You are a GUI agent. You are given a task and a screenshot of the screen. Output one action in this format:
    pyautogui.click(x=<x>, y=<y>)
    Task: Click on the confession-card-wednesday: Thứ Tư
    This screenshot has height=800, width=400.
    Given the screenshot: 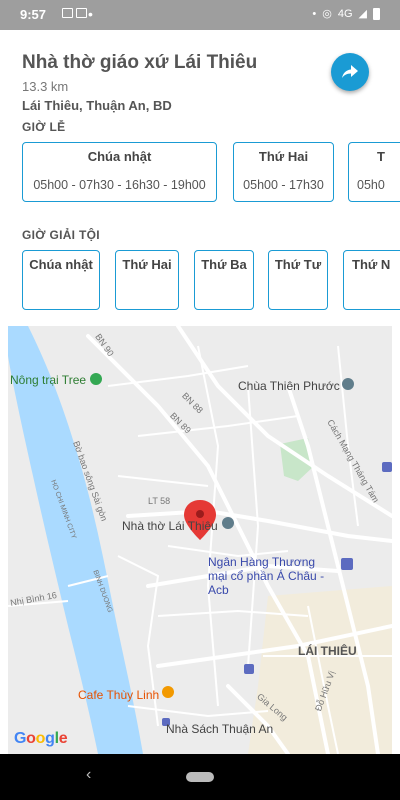 What is the action you would take?
    pyautogui.click(x=298, y=280)
    